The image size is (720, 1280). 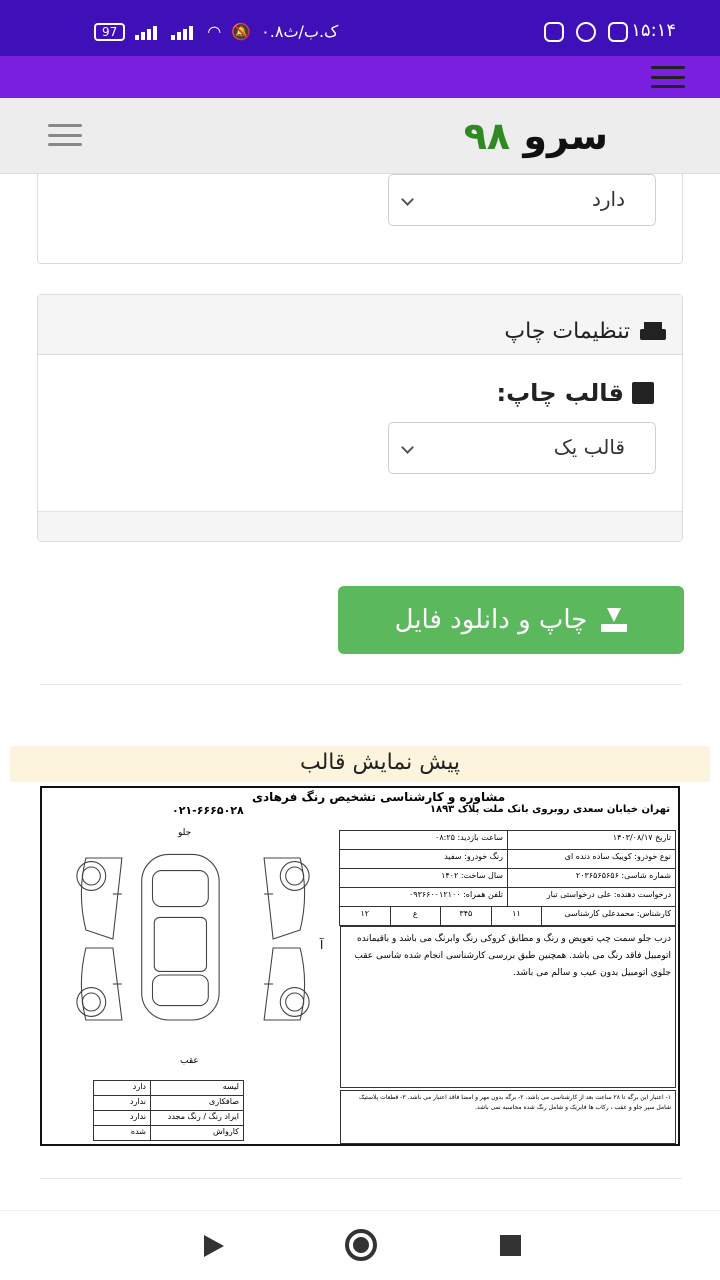 What do you see at coordinates (122, 1133) in the screenshot?
I see `legend-cell: شده` at bounding box center [122, 1133].